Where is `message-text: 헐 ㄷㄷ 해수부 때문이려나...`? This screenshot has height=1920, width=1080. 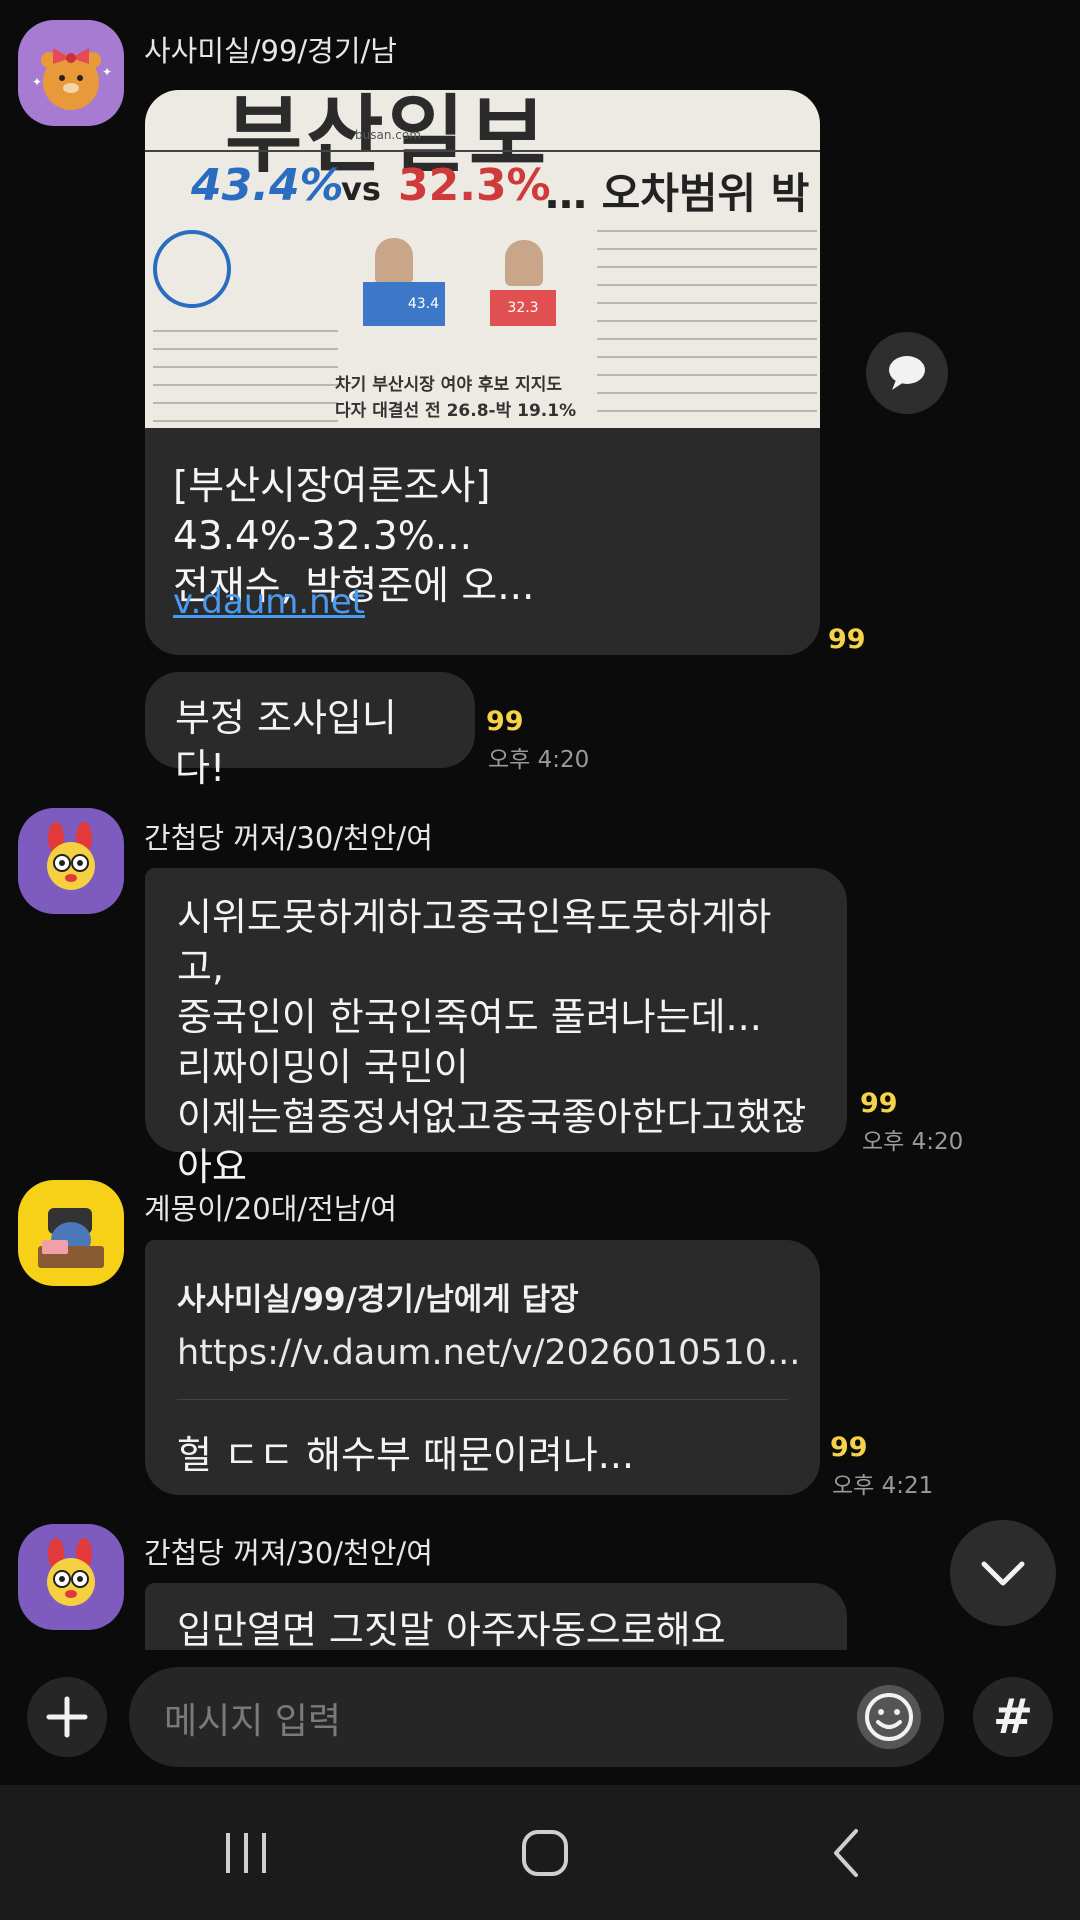
message-text: 헐 ㄷㄷ 해수부 때문이려나... is located at coordinates (406, 1455).